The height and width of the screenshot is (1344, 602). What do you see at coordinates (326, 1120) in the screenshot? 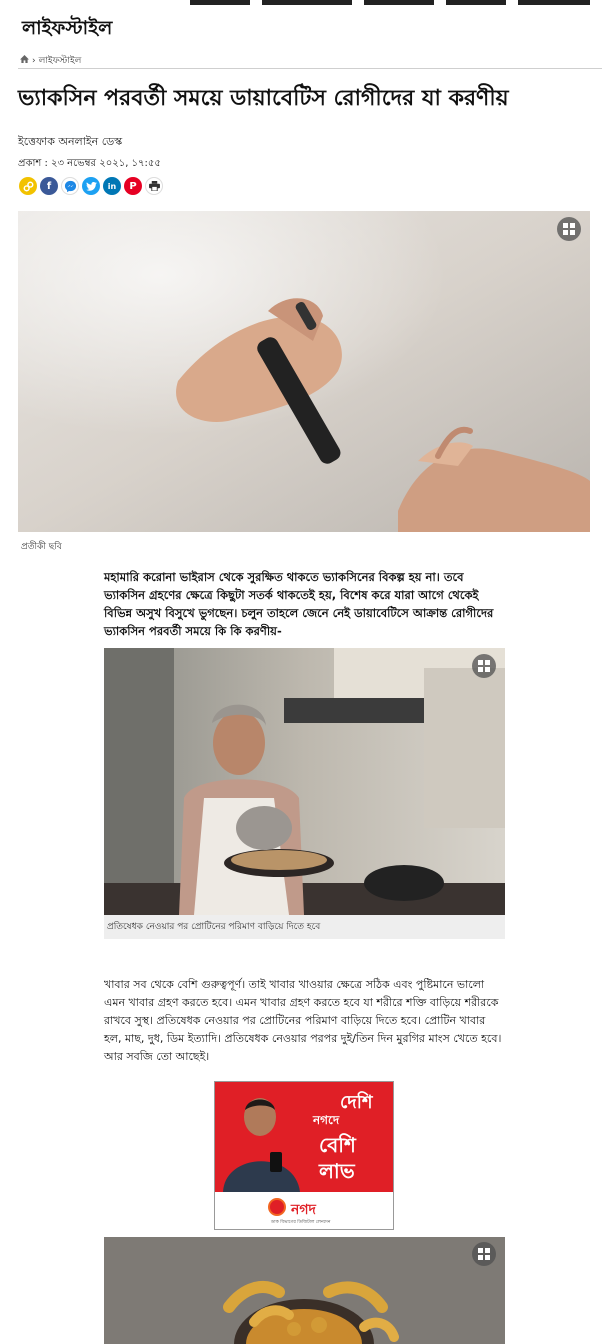
I see `ad-headline-2: নগদে` at bounding box center [326, 1120].